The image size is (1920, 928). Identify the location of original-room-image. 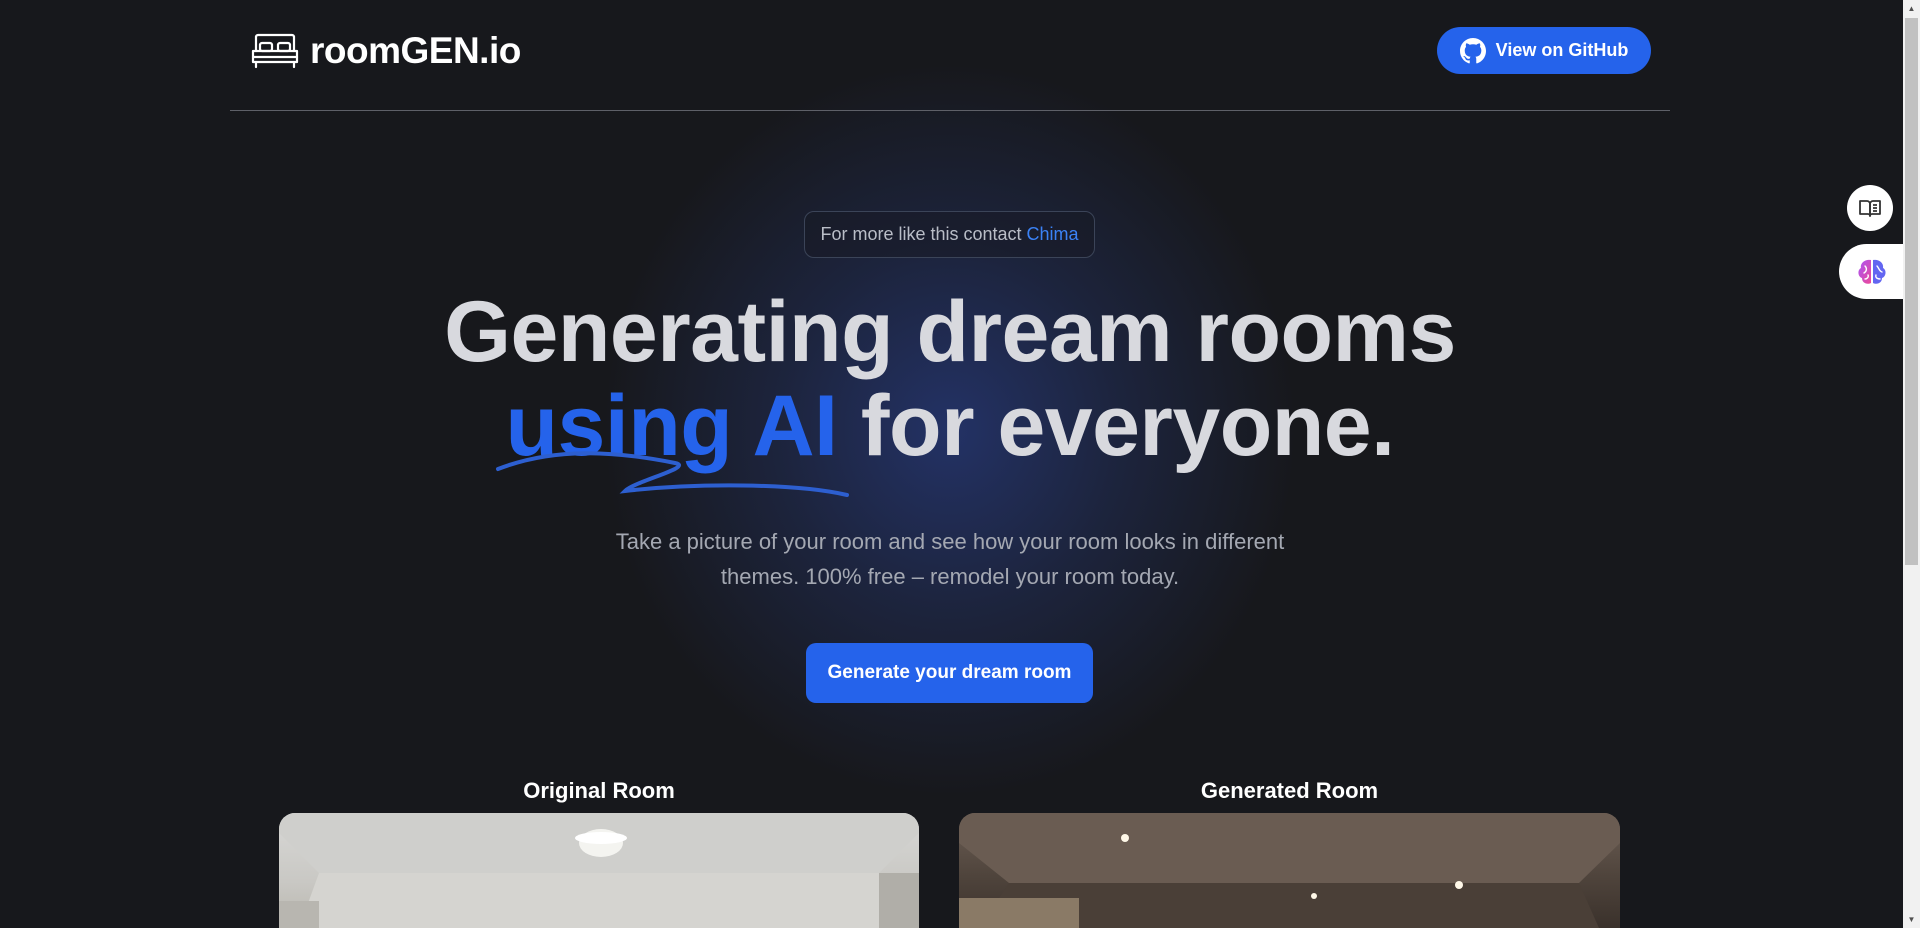
(599, 870).